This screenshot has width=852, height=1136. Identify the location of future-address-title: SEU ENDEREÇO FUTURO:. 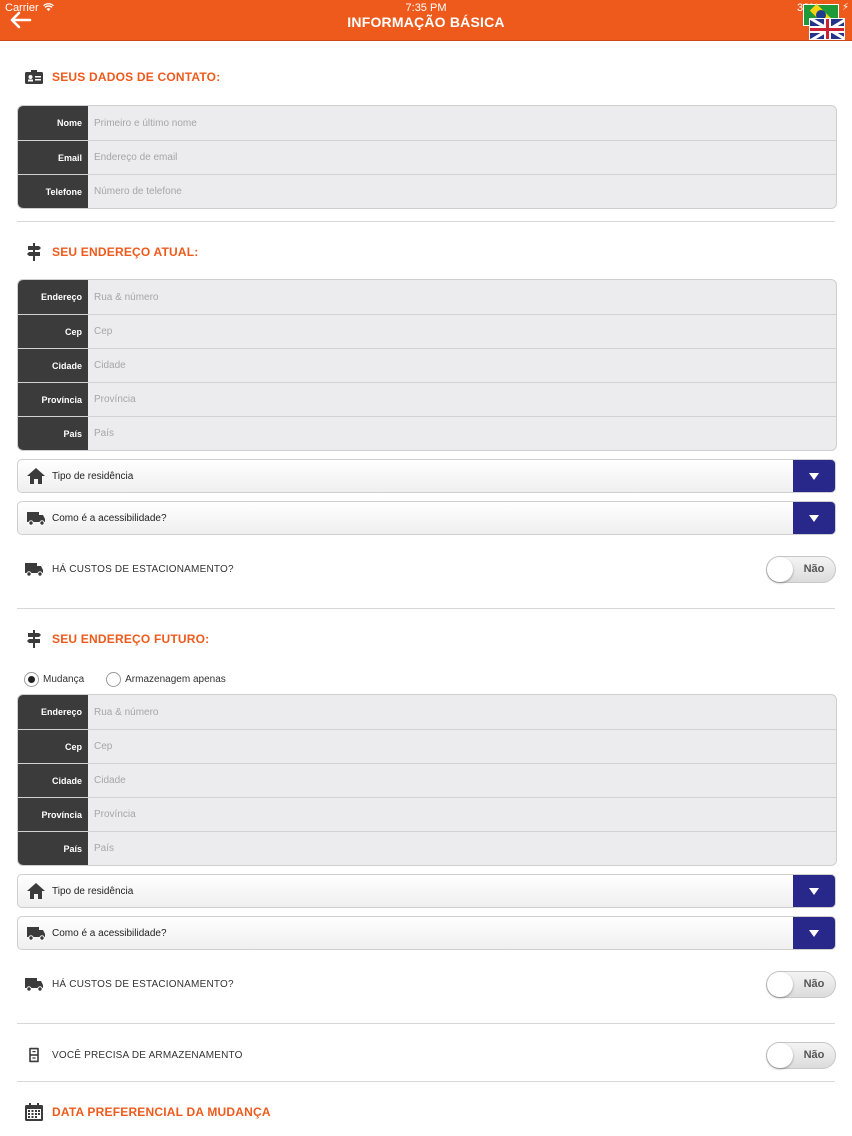
(131, 639).